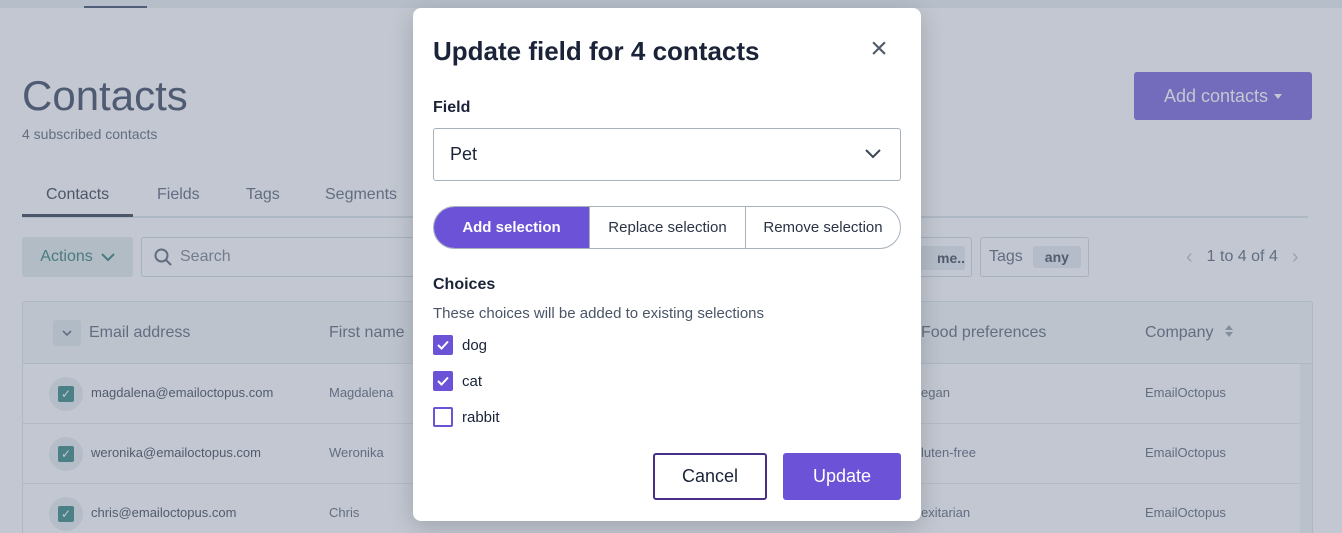 Image resolution: width=1342 pixels, height=533 pixels. I want to click on field-select: Pet, so click(667, 154).